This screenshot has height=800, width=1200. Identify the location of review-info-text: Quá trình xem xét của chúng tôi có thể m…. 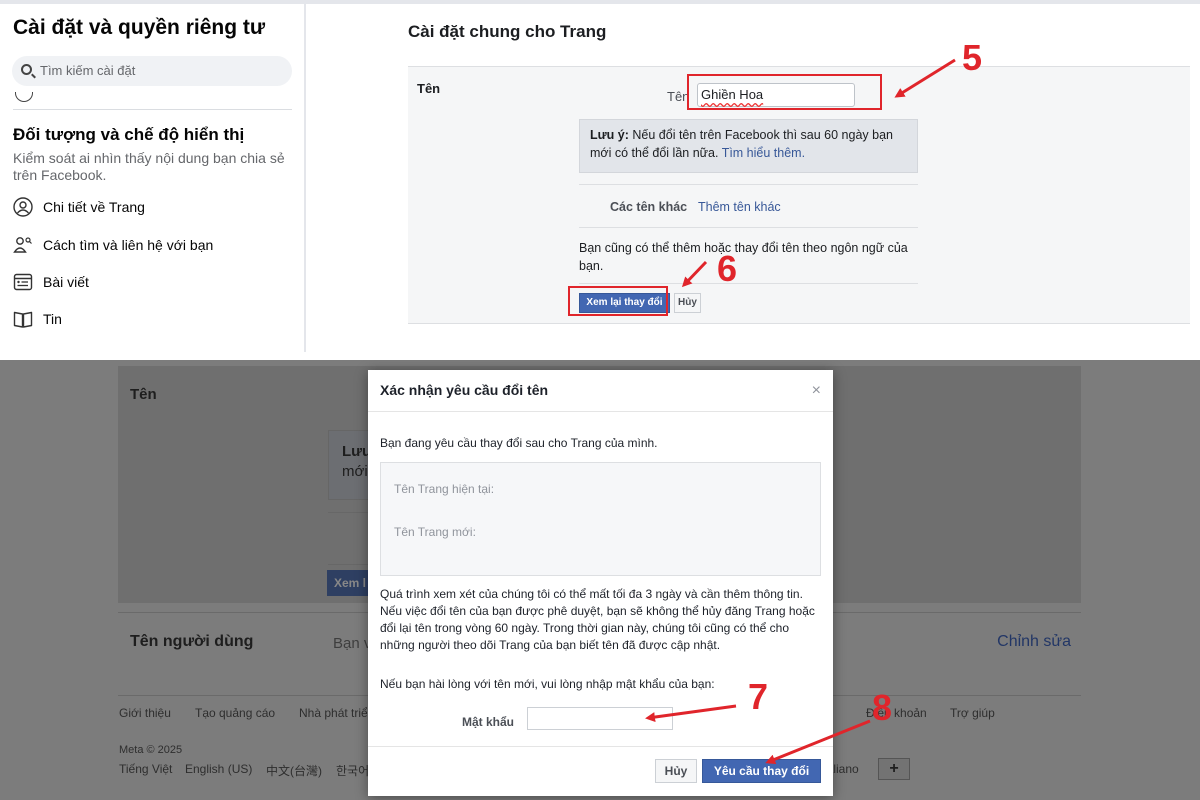
(597, 619).